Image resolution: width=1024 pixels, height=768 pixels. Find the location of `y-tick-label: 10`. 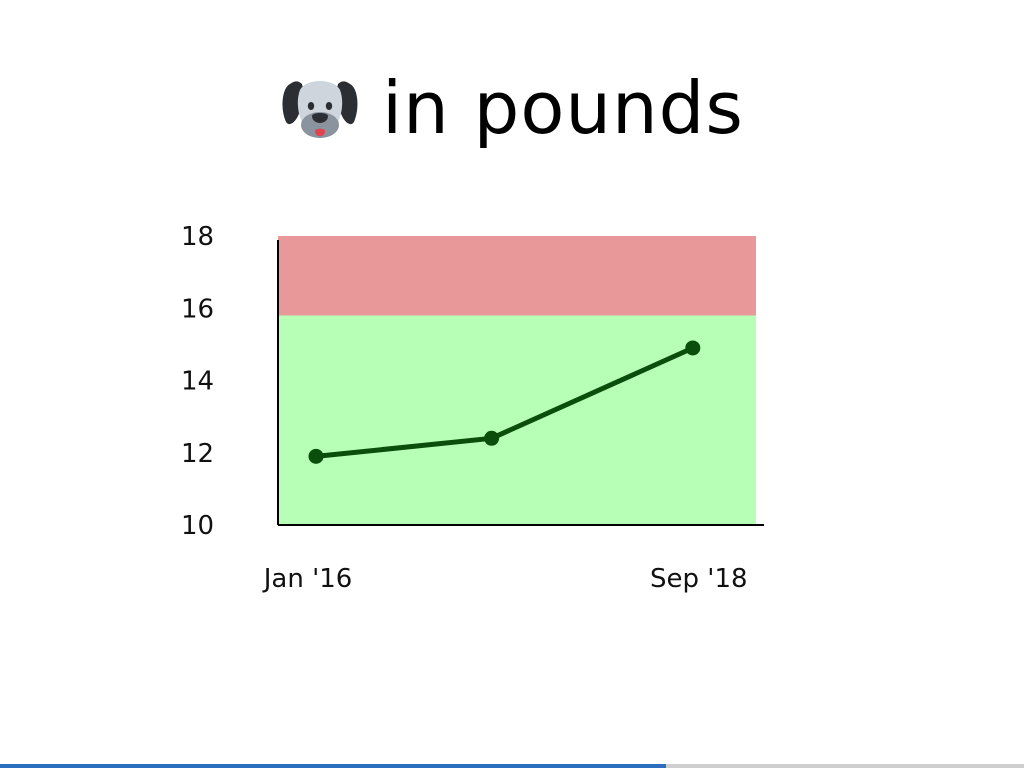

y-tick-label: 10 is located at coordinates (197, 526).